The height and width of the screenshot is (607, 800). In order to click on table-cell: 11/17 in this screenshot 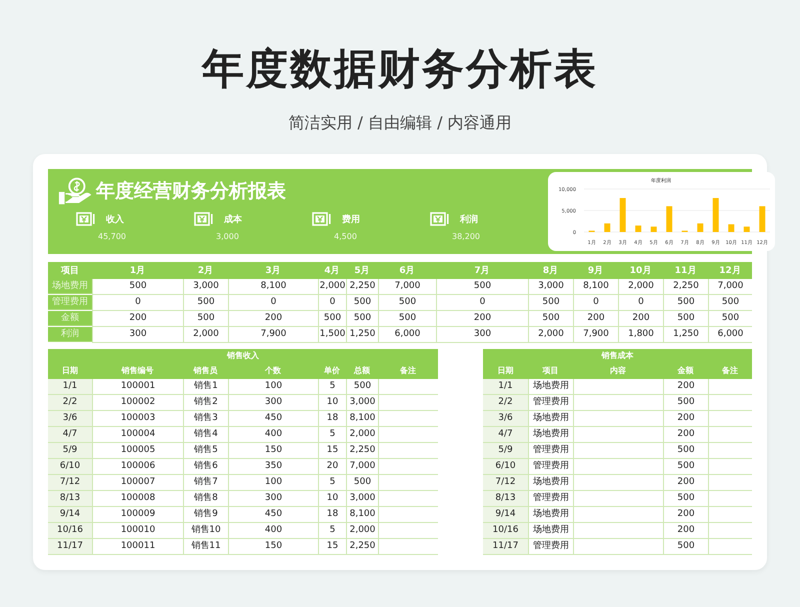, I will do `click(70, 547)`.